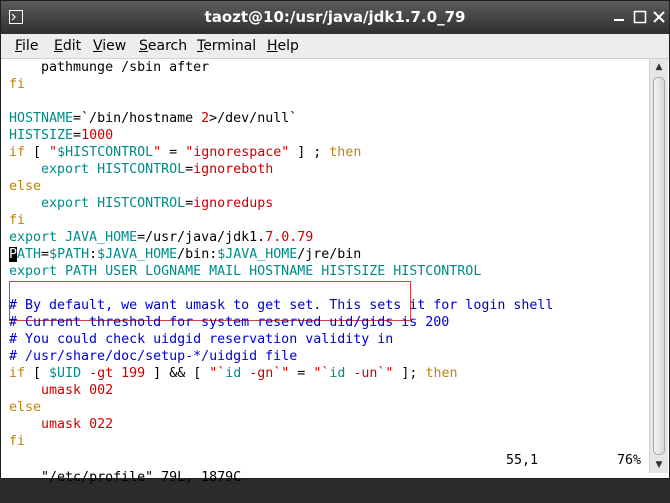  I want to click on code-token: $PATH, so click(69, 254).